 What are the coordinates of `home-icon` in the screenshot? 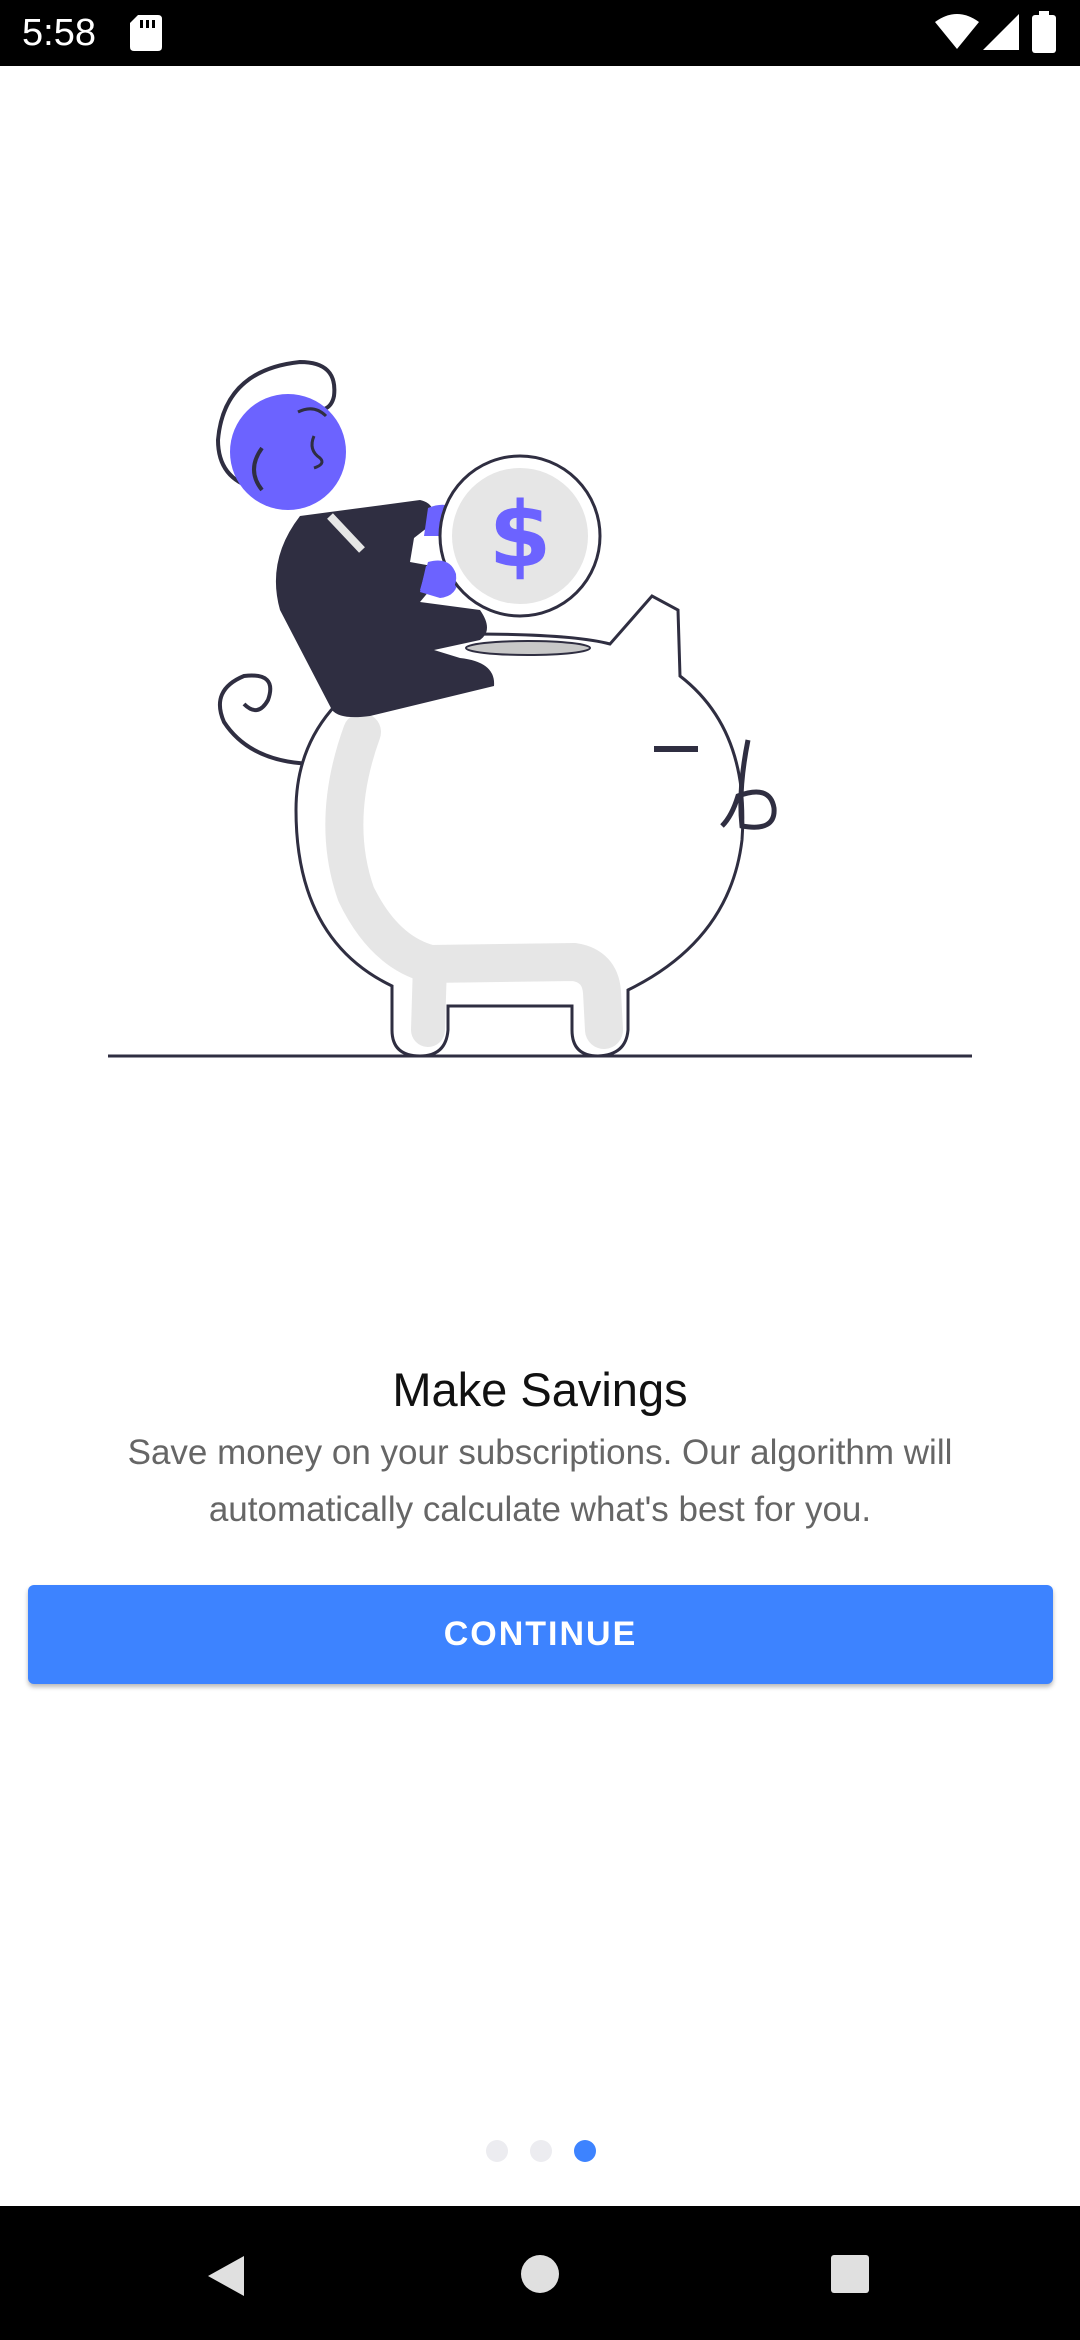 It's located at (540, 2274).